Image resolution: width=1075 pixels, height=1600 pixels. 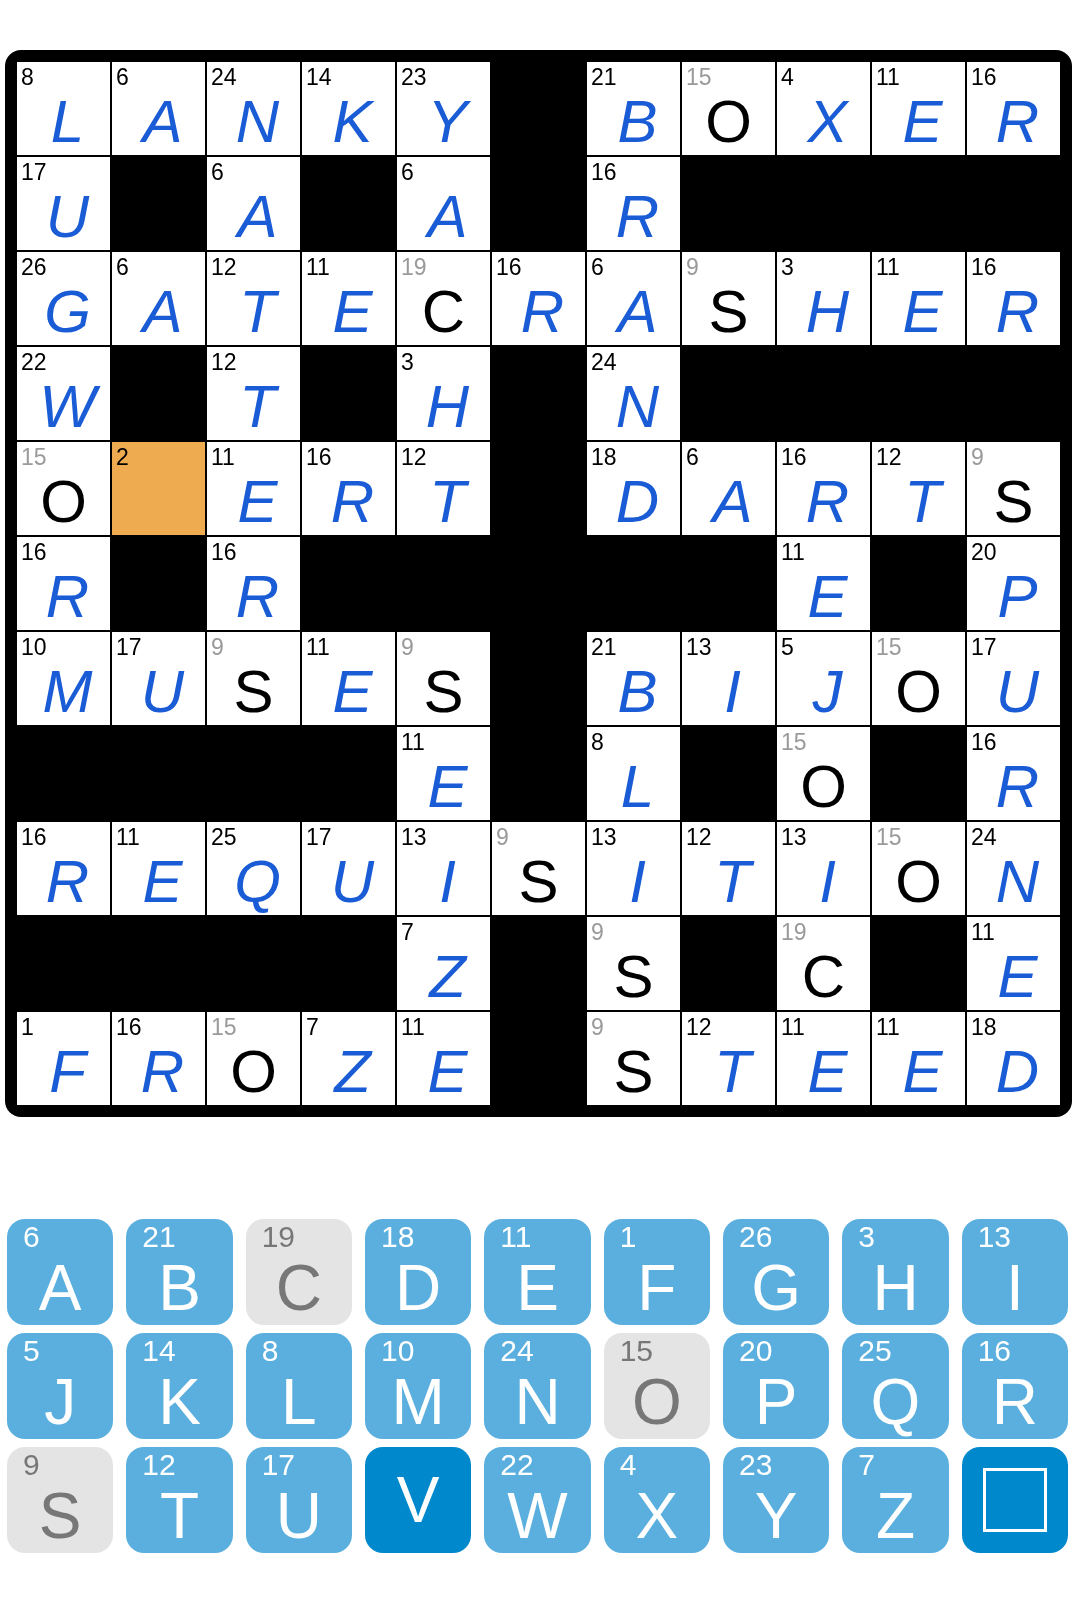 What do you see at coordinates (158, 488) in the screenshot?
I see `grid-cell: 2` at bounding box center [158, 488].